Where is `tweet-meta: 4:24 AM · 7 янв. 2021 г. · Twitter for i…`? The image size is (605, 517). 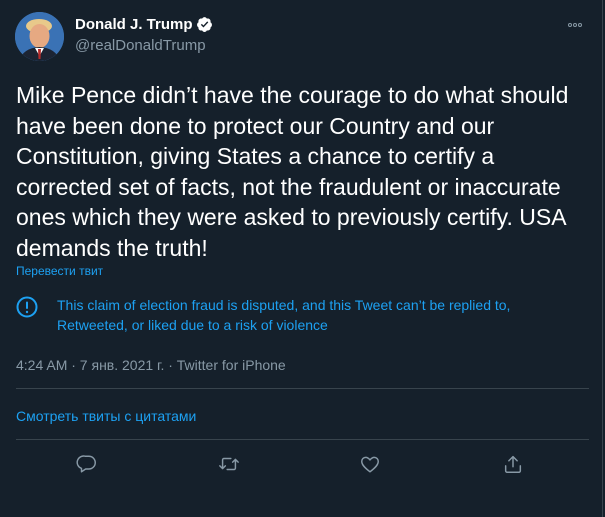
tweet-meta: 4:24 AM · 7 янв. 2021 г. · Twitter for i… is located at coordinates (151, 365).